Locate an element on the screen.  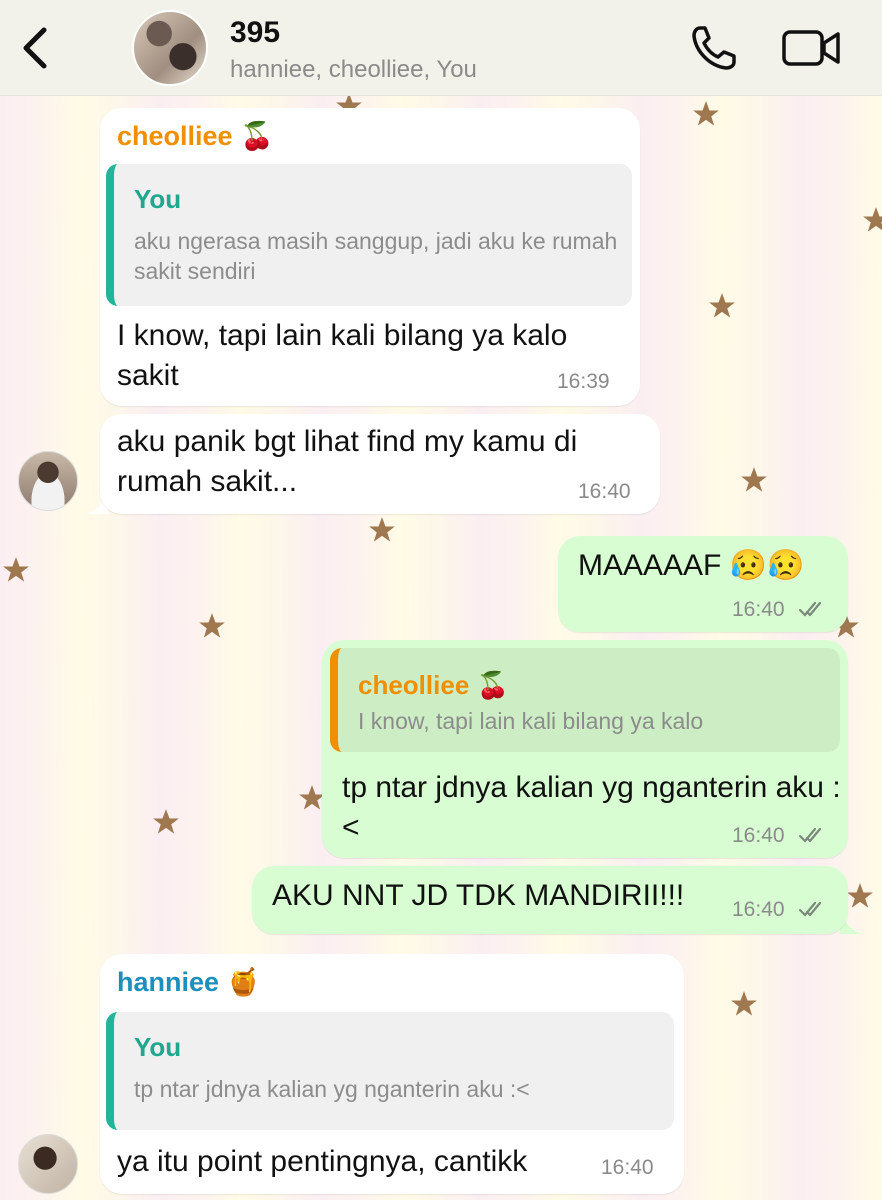
message-time: 16:39 is located at coordinates (583, 381).